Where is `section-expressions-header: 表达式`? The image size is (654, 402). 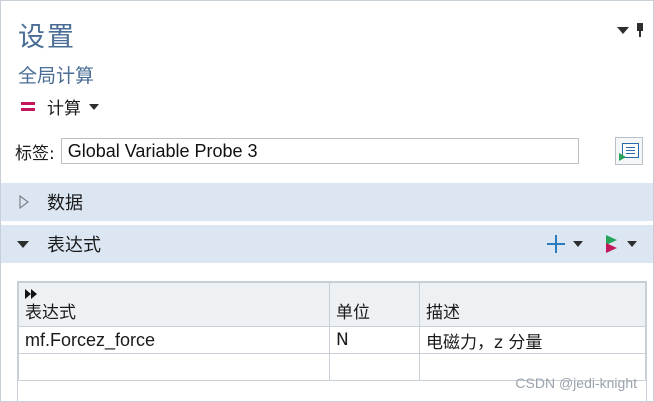 section-expressions-header: 表达式 is located at coordinates (327, 244).